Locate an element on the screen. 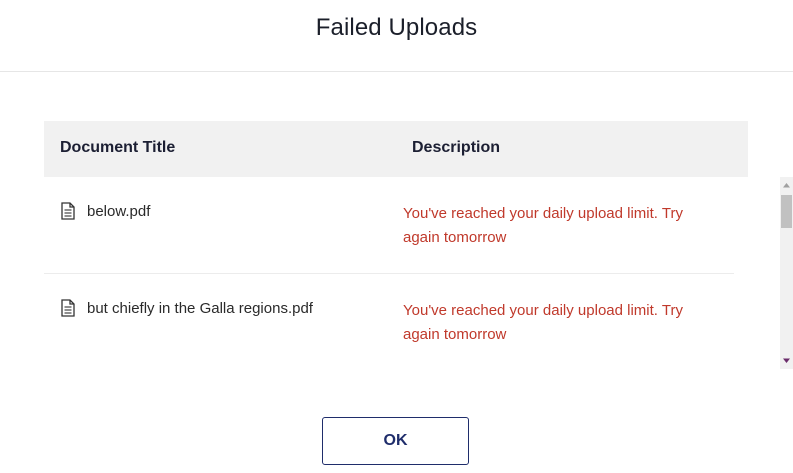 The height and width of the screenshot is (473, 793). vertical-scrollbar is located at coordinates (786, 273).